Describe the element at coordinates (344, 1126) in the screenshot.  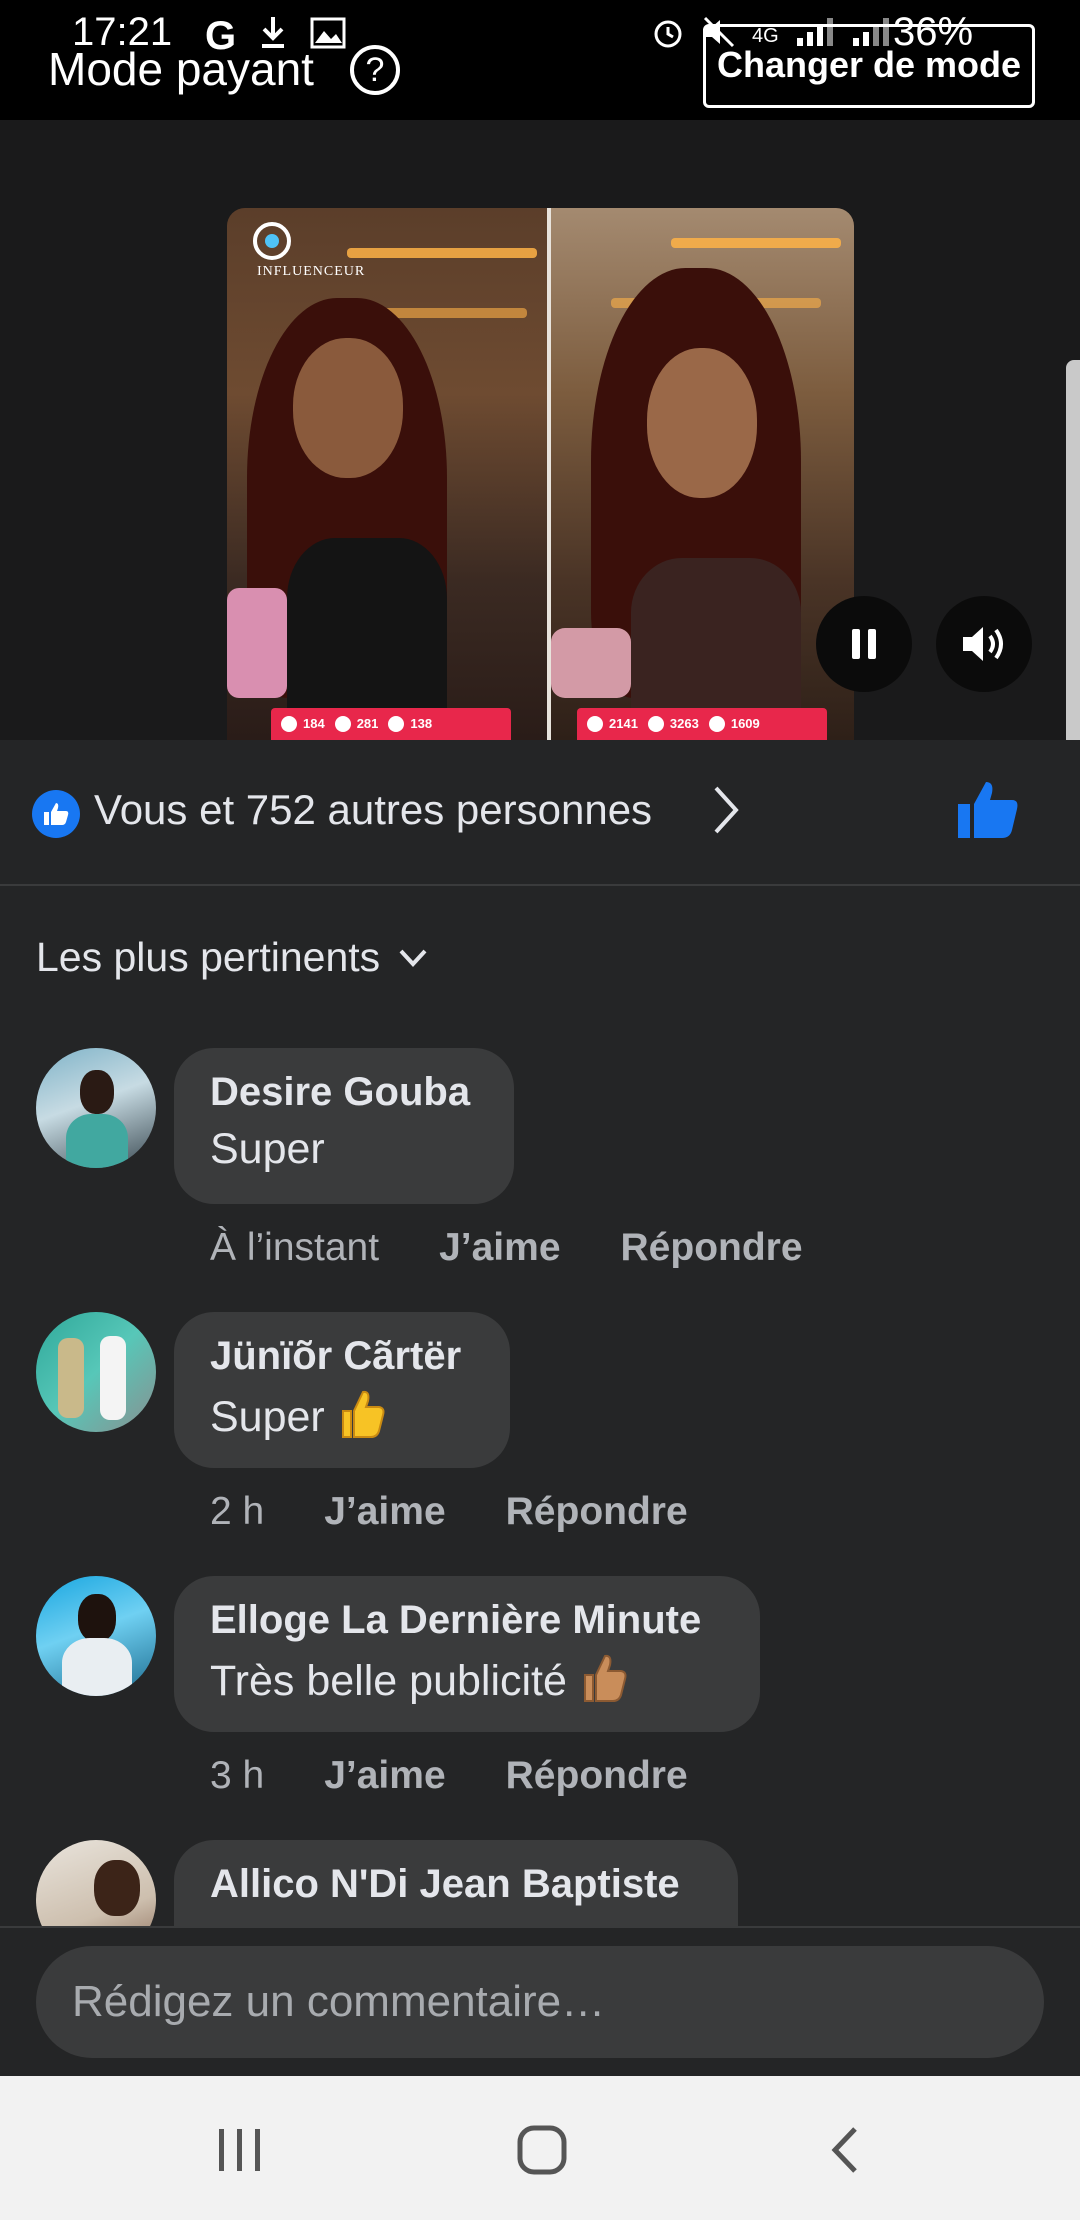
I see `comment-bubble: Desire Gouba Super` at that location.